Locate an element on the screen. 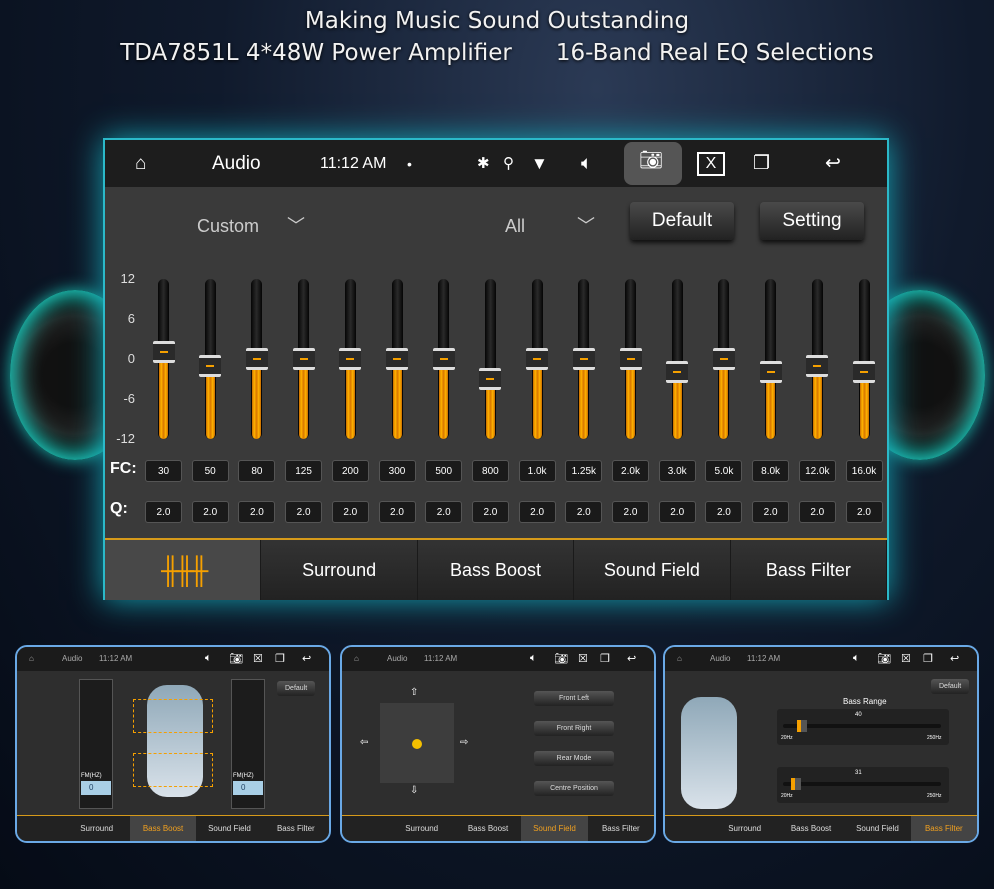 The image size is (994, 889). fc-value: 2.0k is located at coordinates (630, 471).